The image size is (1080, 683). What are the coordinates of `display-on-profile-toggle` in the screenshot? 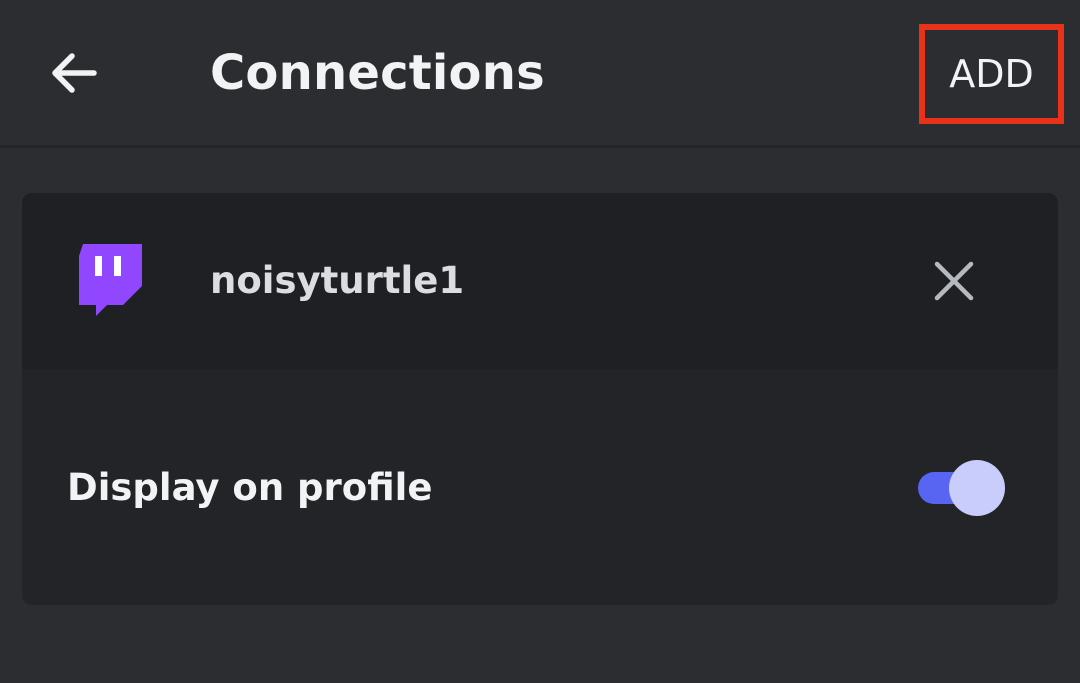 It's located at (963, 488).